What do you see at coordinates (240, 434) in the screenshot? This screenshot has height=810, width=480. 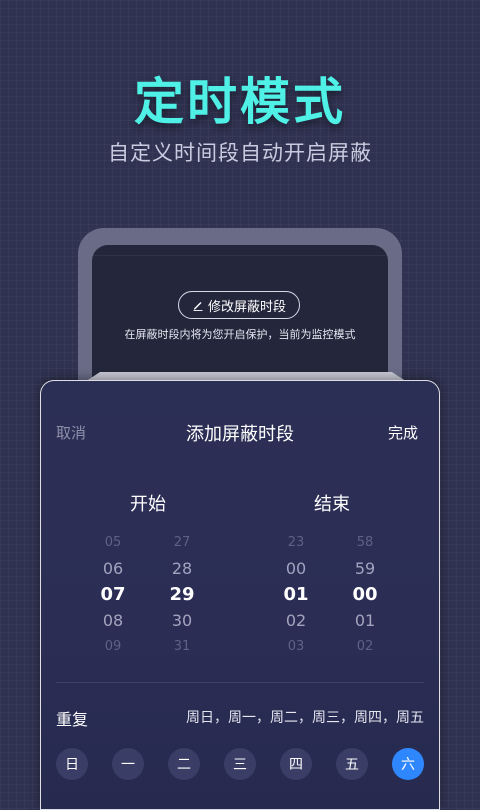 I see `sheet-title: 添加屏蔽时段` at bounding box center [240, 434].